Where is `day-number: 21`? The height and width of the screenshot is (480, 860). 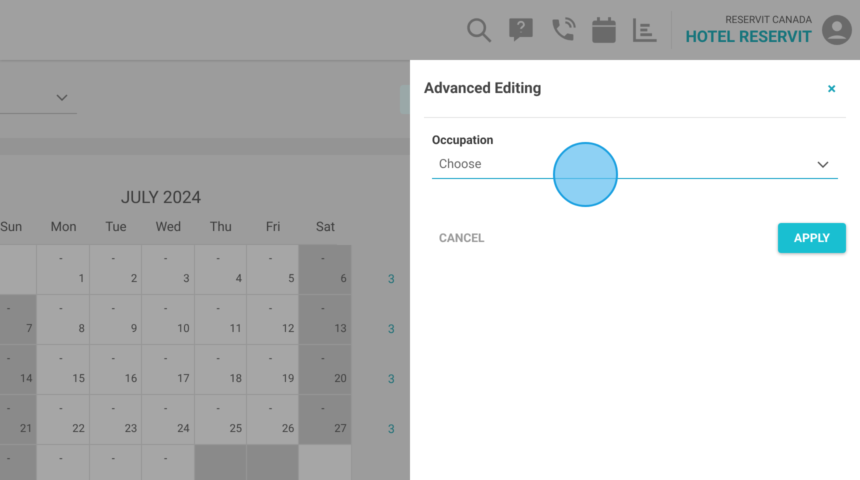
day-number: 21 is located at coordinates (26, 428).